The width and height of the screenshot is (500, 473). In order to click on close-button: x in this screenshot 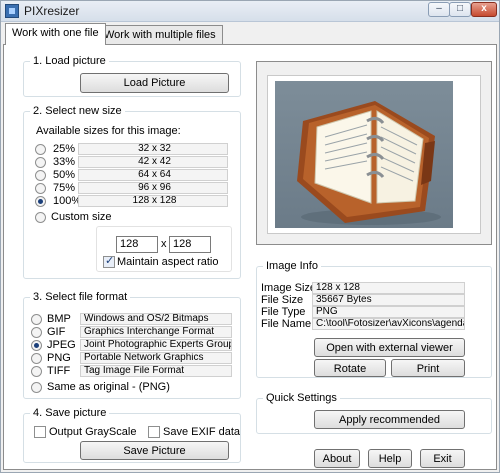, I will do `click(484, 9)`.